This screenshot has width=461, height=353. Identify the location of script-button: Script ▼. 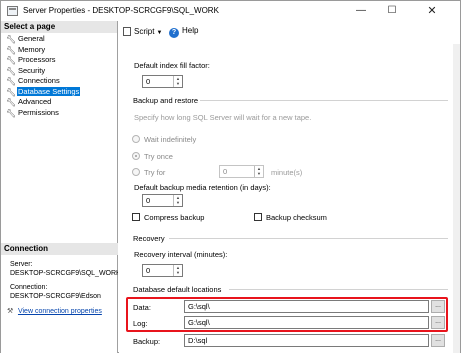
(142, 31).